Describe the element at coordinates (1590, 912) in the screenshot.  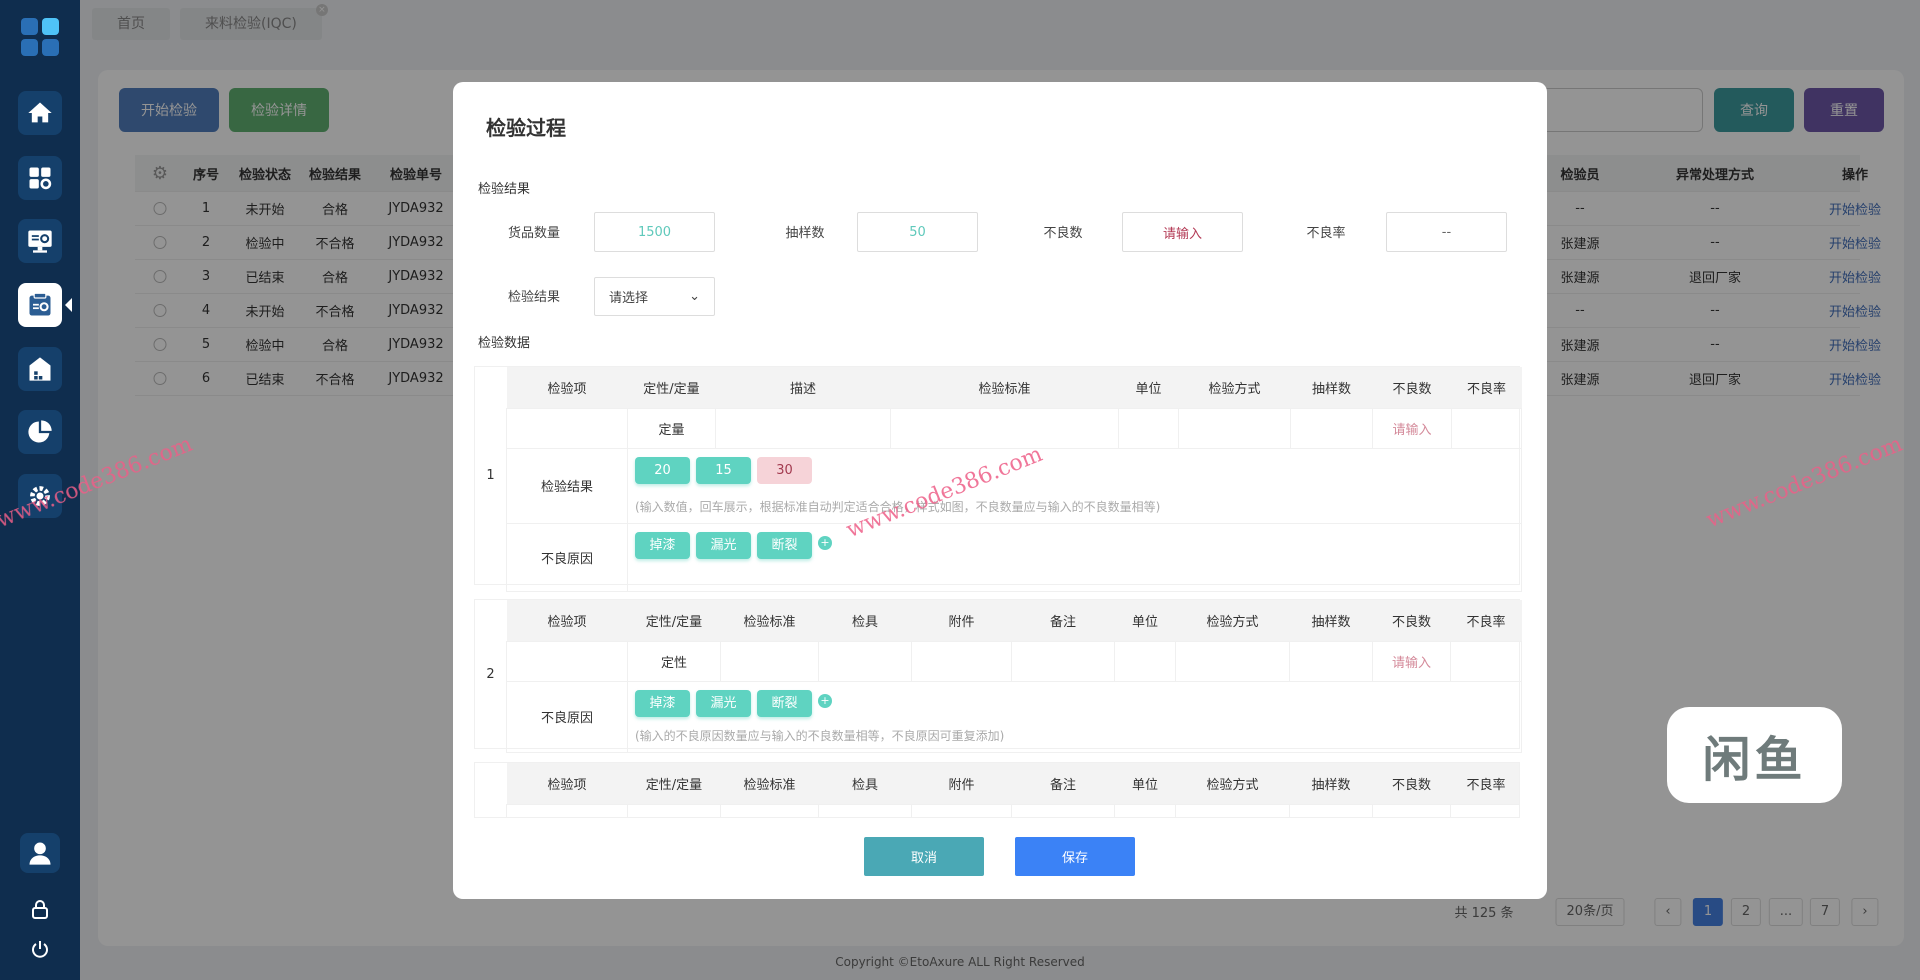
I see `page-size-select: 20条/页` at that location.